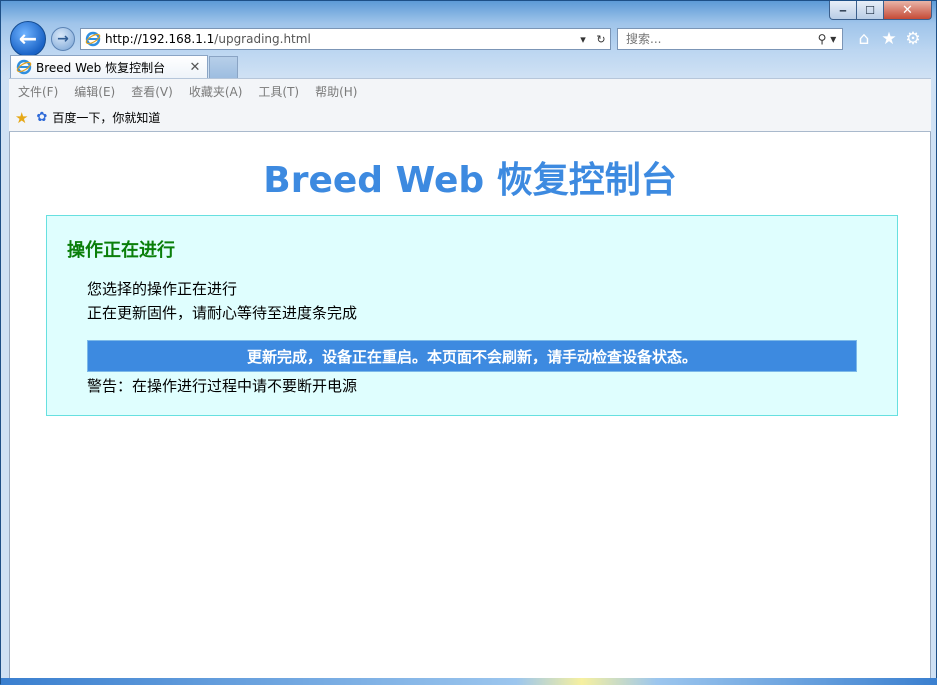 Image resolution: width=937 pixels, height=685 pixels. I want to click on back-arrow-icon: ←, so click(28, 39).